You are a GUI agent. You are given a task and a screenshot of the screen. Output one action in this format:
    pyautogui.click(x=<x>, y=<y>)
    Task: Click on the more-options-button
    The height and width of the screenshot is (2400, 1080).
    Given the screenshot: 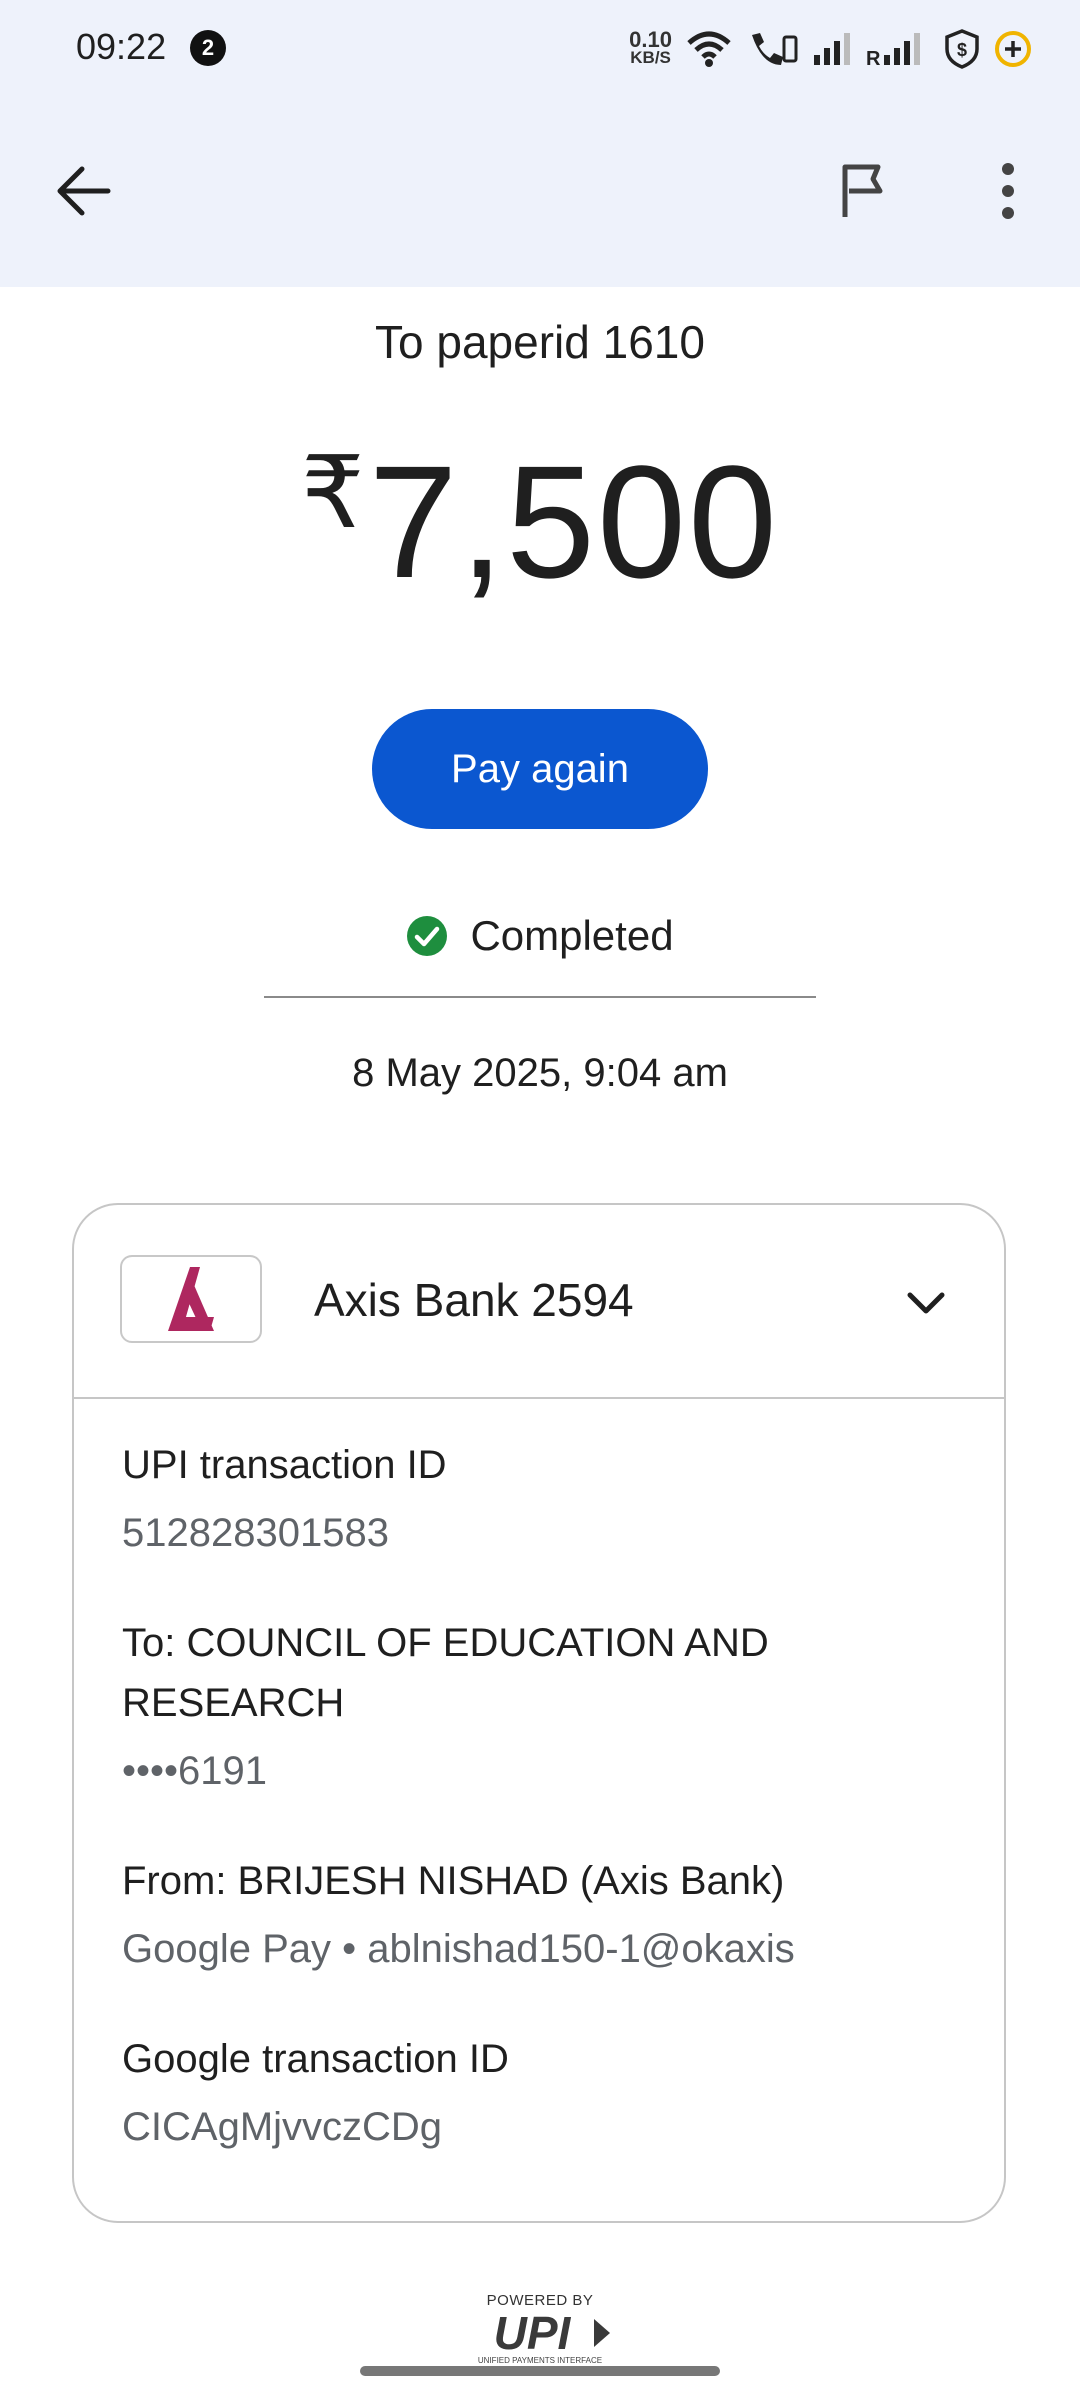 What is the action you would take?
    pyautogui.click(x=1008, y=191)
    